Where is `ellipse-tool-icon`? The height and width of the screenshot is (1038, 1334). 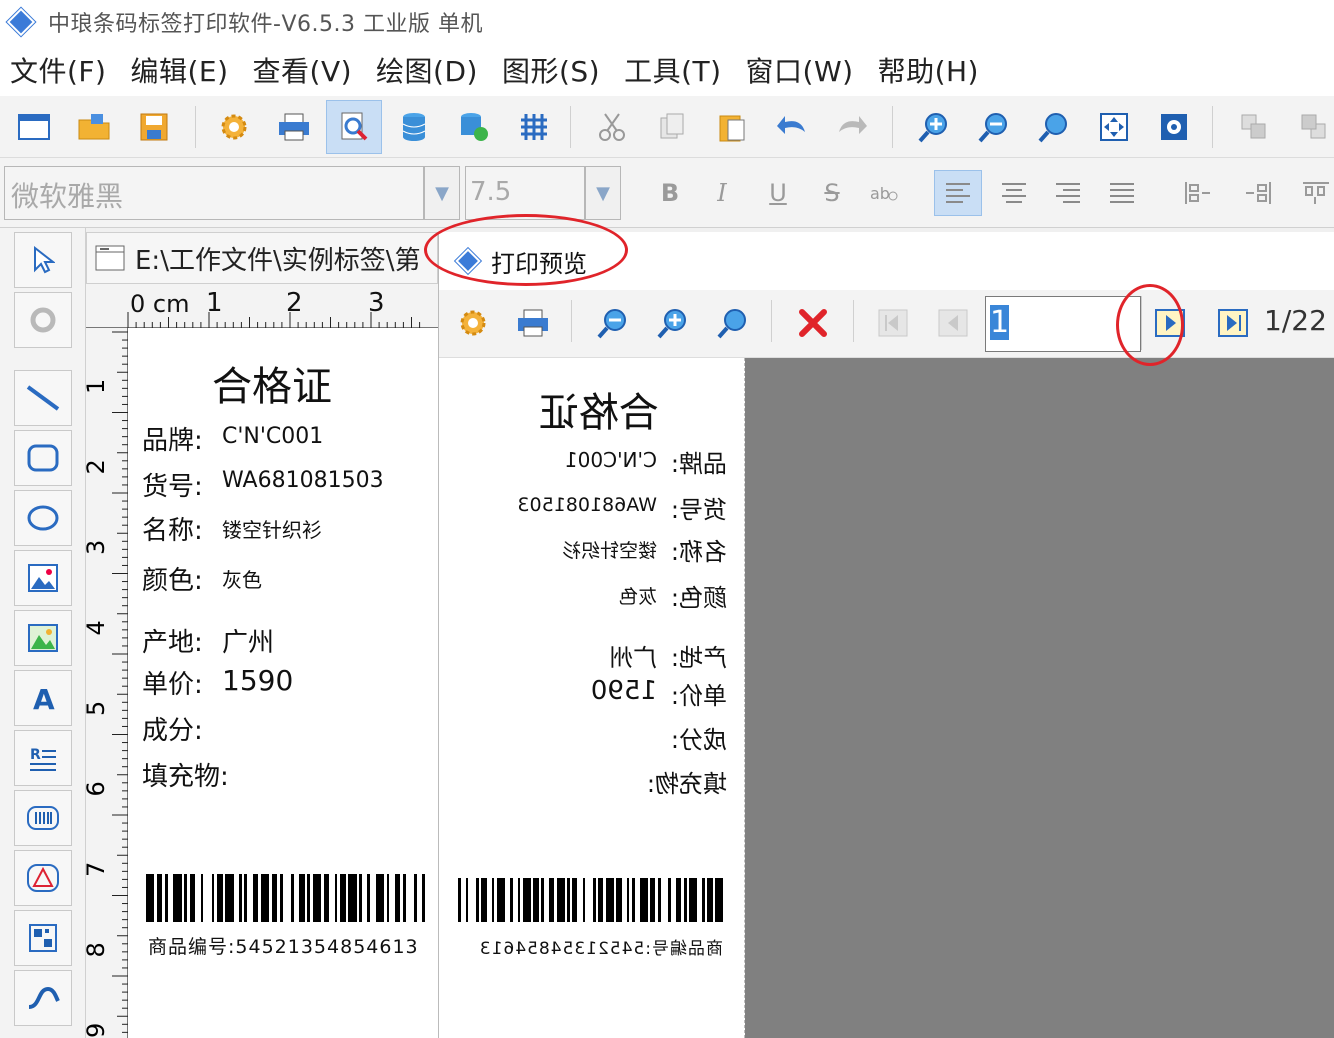 ellipse-tool-icon is located at coordinates (43, 518).